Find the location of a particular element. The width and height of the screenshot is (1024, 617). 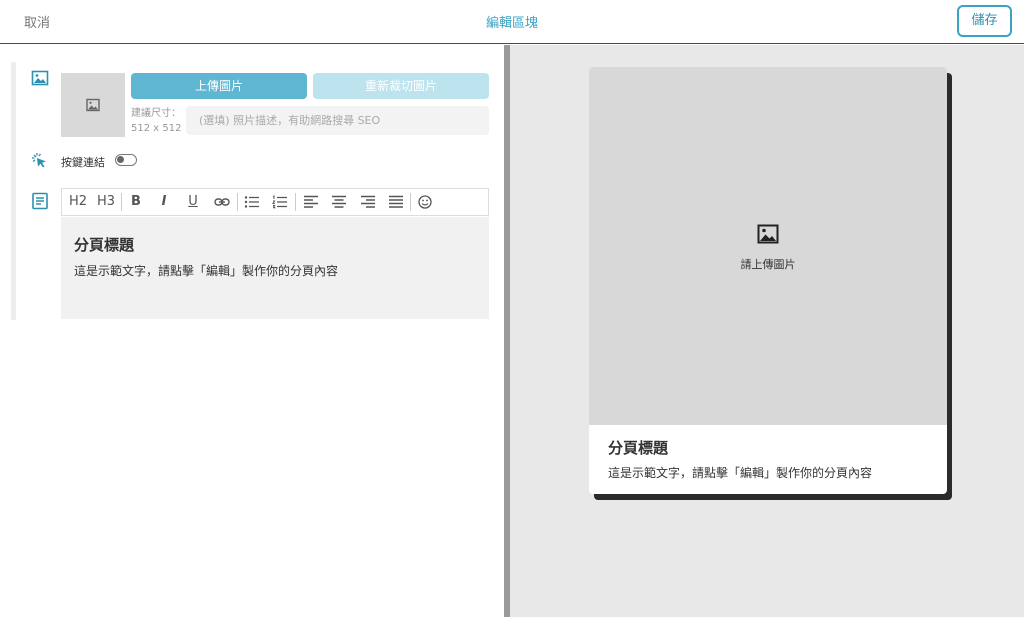

numbered-list-button is located at coordinates (280, 202).